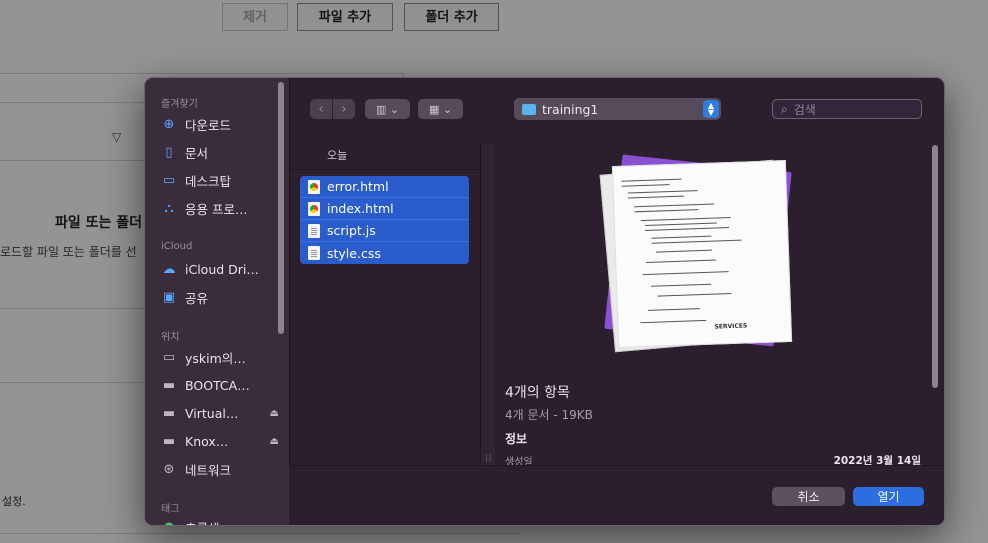  Describe the element at coordinates (314, 230) in the screenshot. I see `js-file-icon` at that location.